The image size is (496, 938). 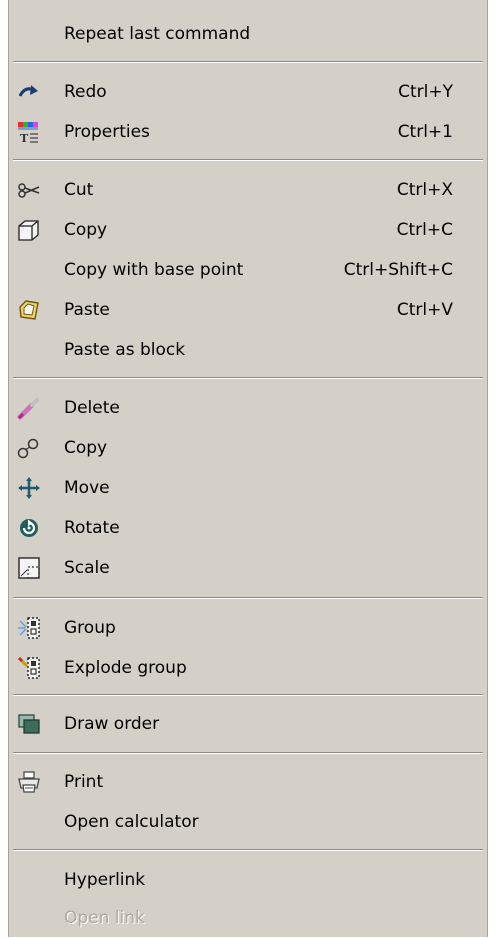 I want to click on scale-icon, so click(x=29, y=568).